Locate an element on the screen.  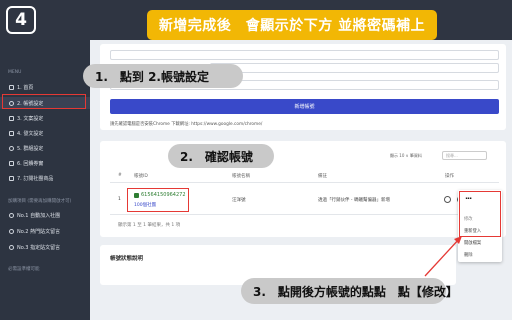
highlight-account-settings is located at coordinates (44, 101).